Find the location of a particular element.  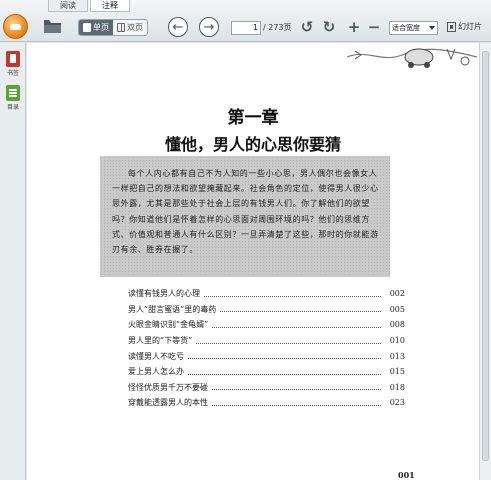

minus-icon: − is located at coordinates (374, 27).